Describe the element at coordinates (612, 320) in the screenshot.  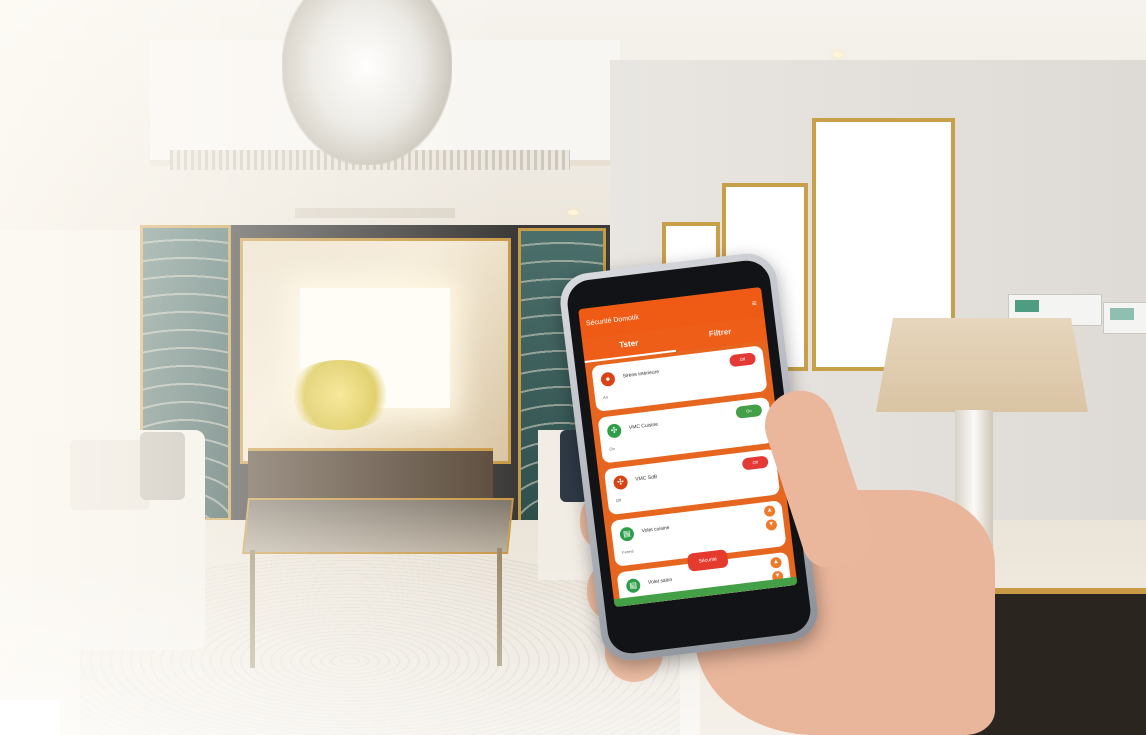
I see `app-title: Sécurité Domotik` at that location.